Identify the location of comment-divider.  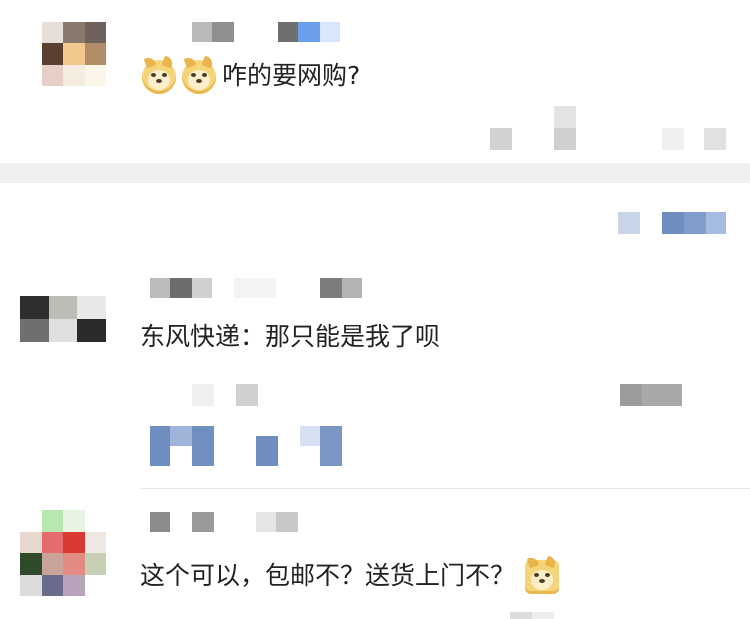
(445, 488).